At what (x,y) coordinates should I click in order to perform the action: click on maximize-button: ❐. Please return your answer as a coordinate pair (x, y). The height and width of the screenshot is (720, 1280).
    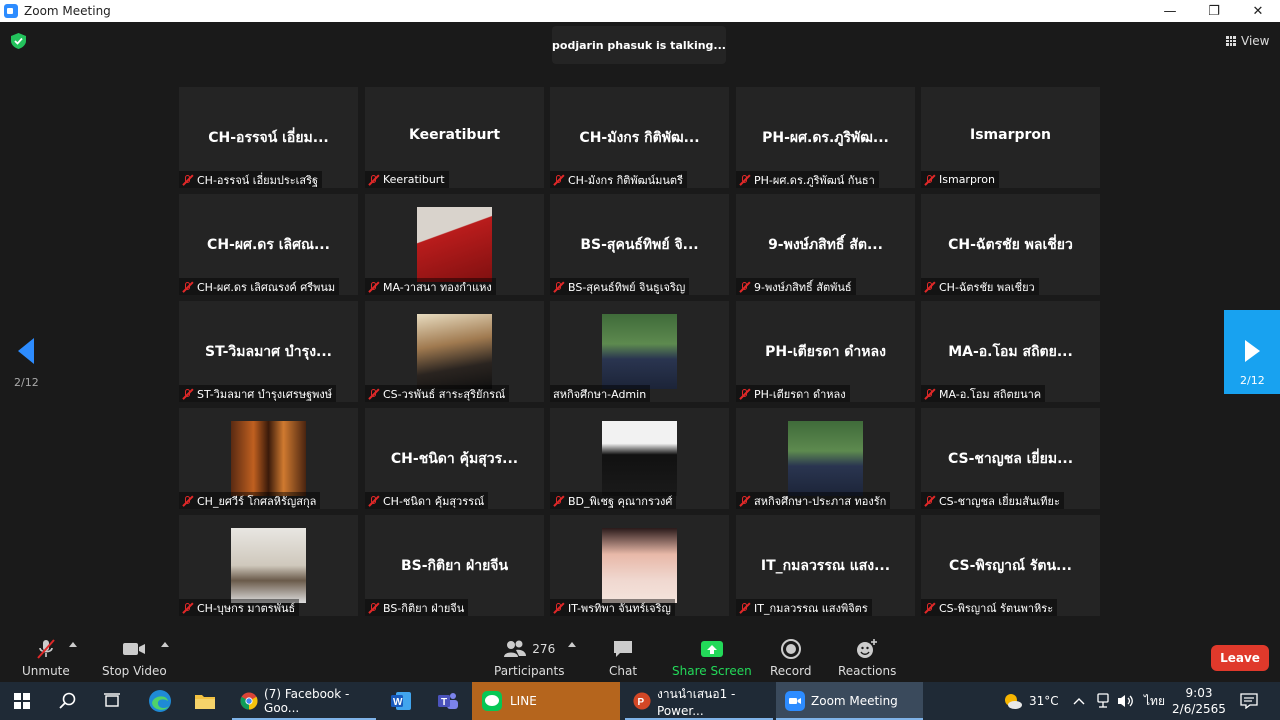
    Looking at the image, I should click on (1214, 11).